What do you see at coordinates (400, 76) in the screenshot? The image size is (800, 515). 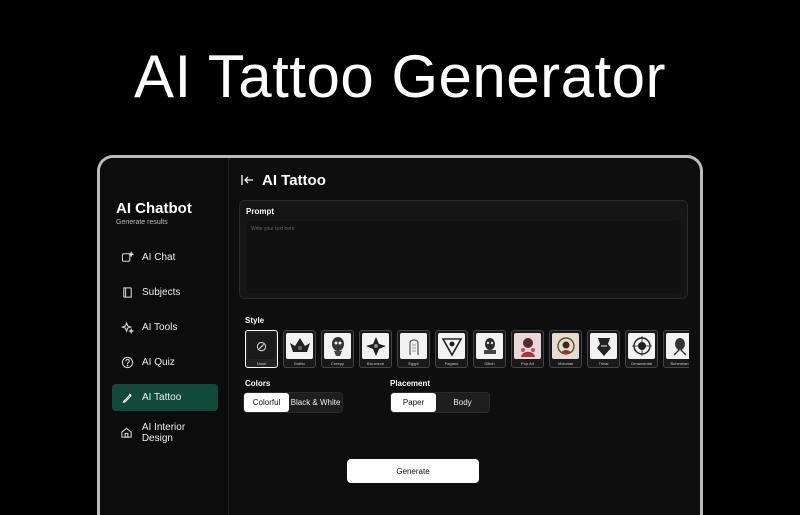 I see `headline: AI Tattoo Generator` at bounding box center [400, 76].